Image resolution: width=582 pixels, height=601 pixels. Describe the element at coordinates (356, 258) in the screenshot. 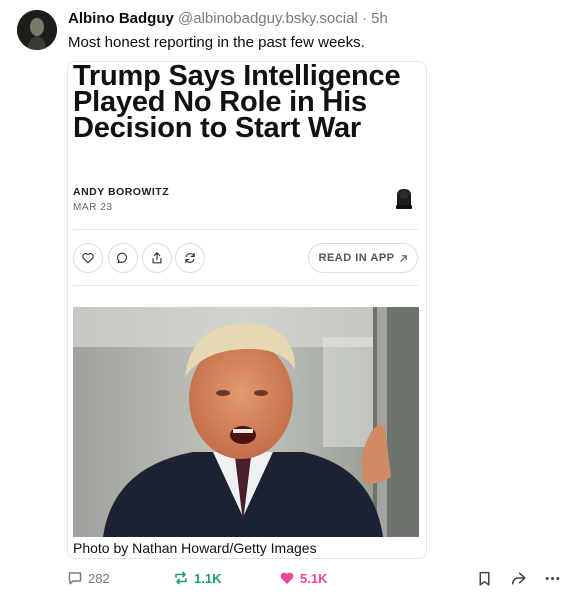

I see `read-in-app-label: READ IN APP` at that location.